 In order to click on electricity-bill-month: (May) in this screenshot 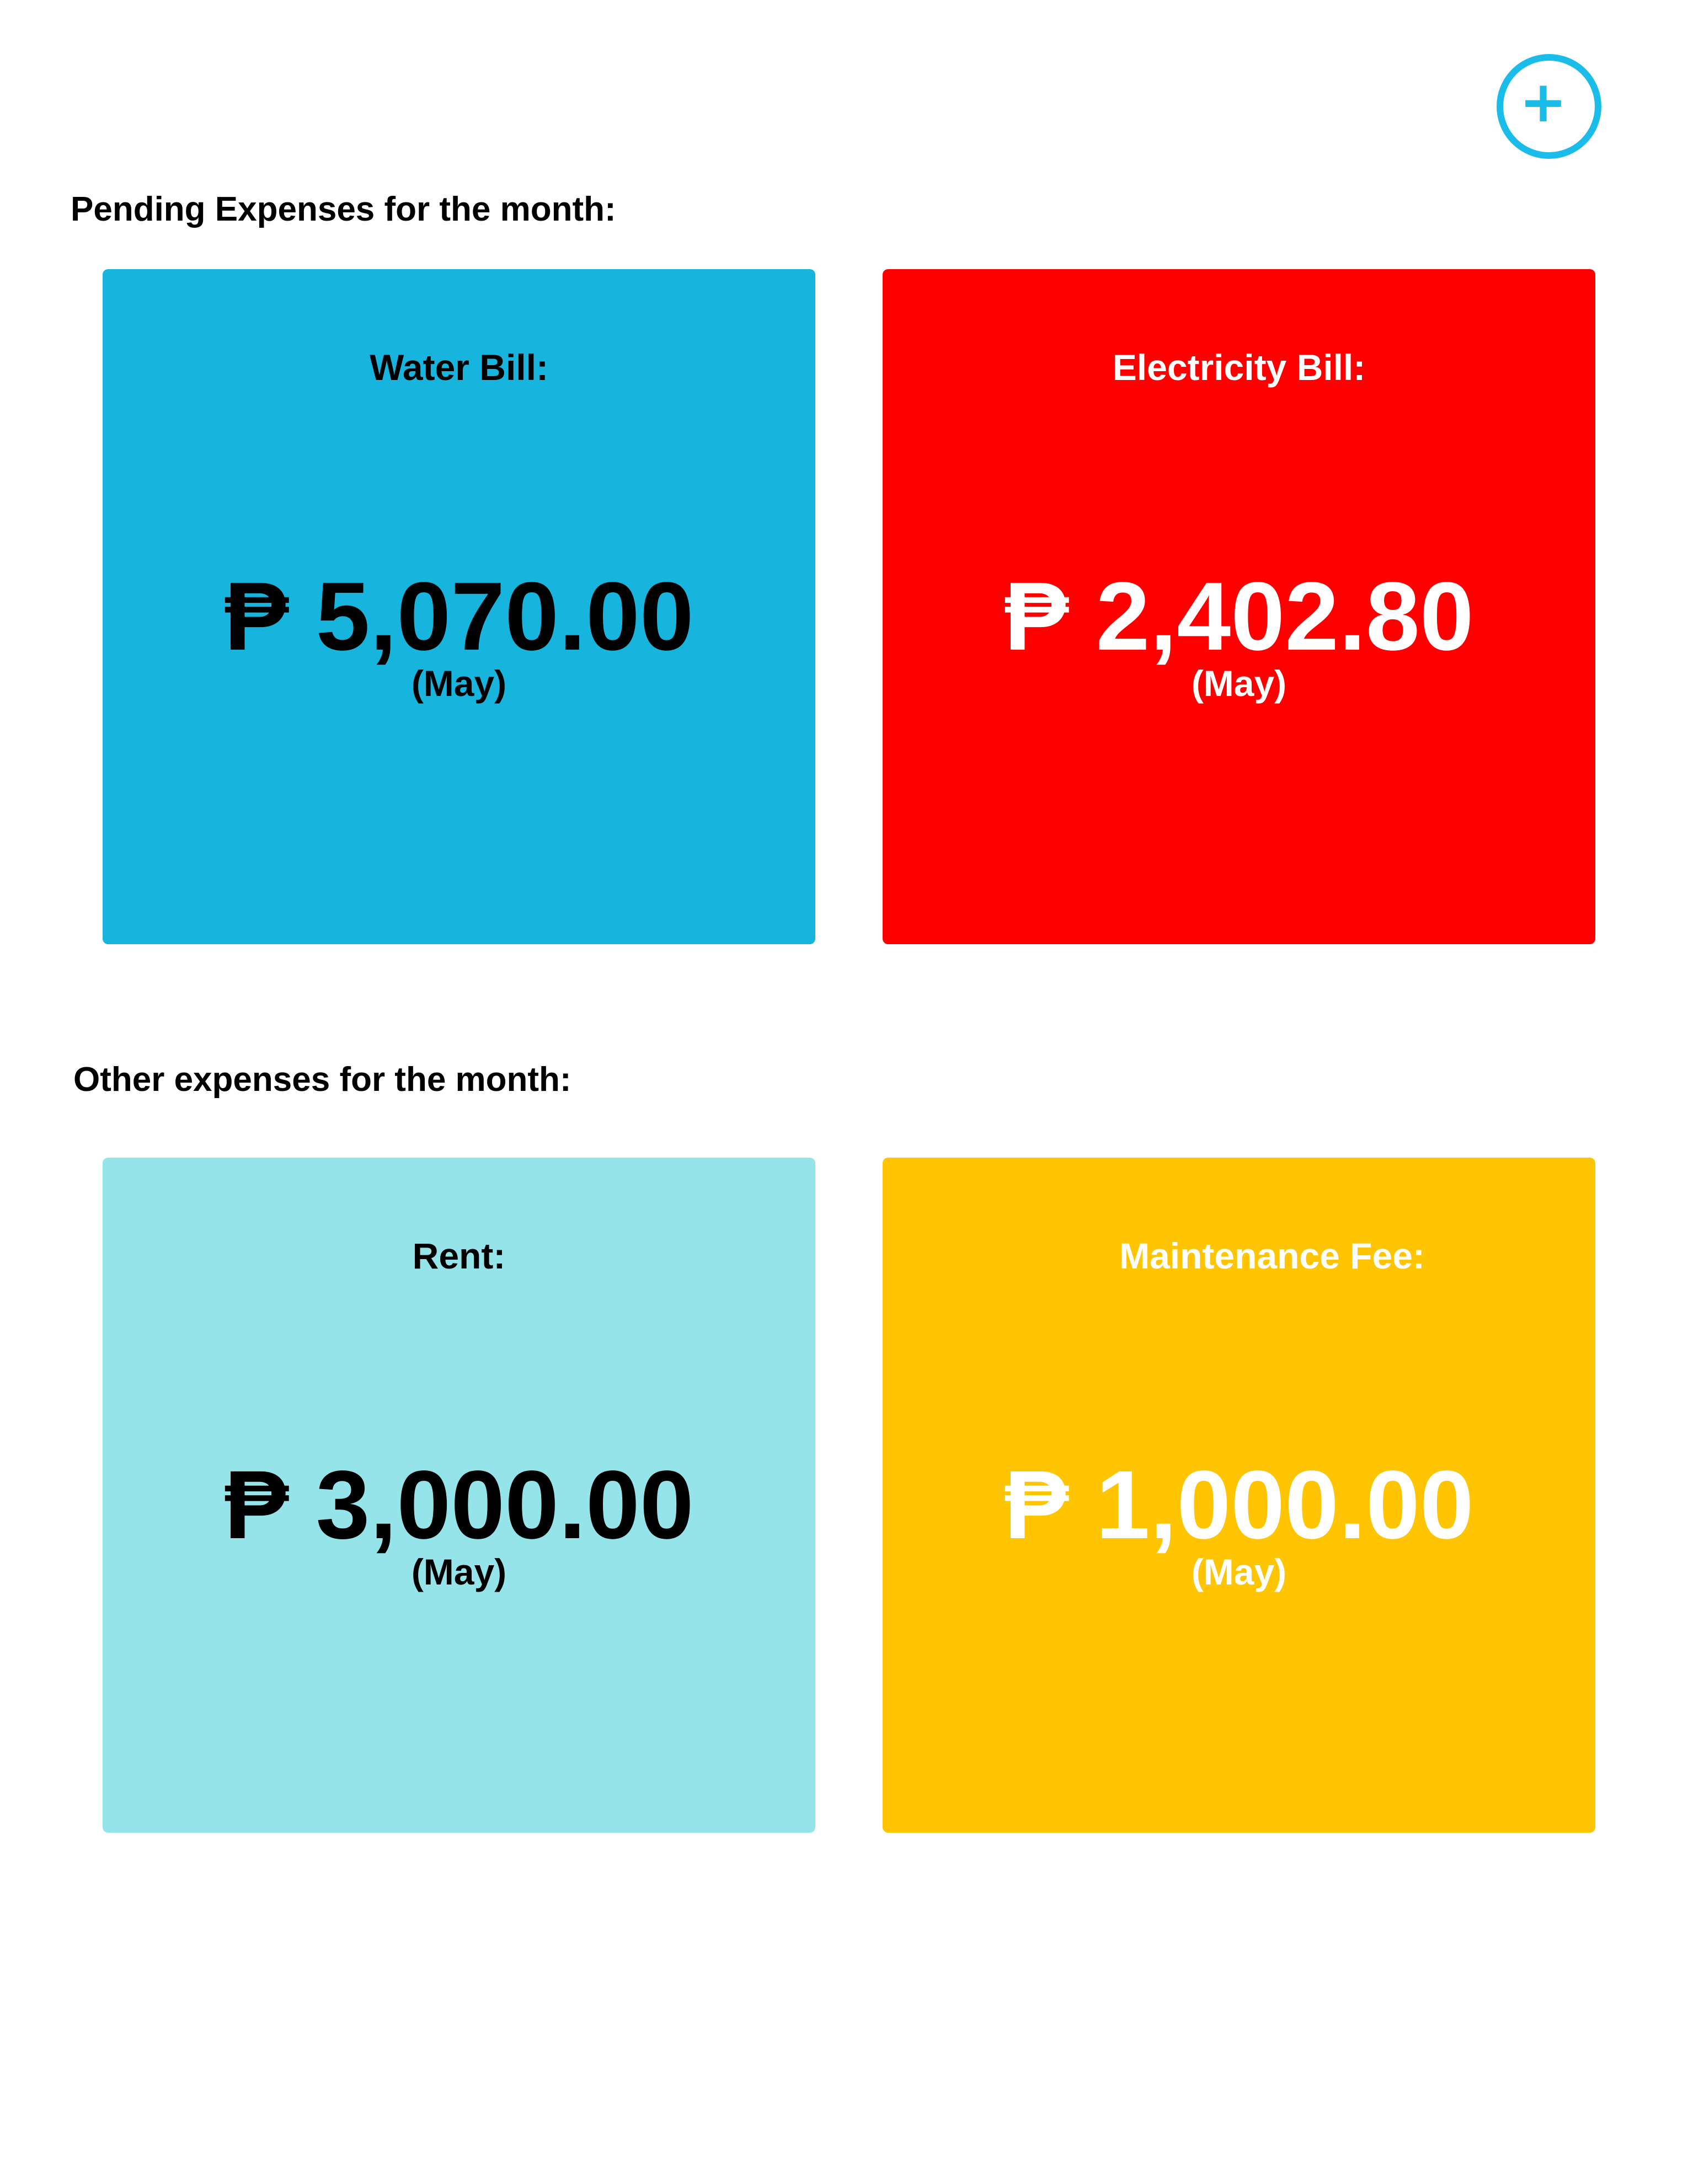, I will do `click(1239, 683)`.